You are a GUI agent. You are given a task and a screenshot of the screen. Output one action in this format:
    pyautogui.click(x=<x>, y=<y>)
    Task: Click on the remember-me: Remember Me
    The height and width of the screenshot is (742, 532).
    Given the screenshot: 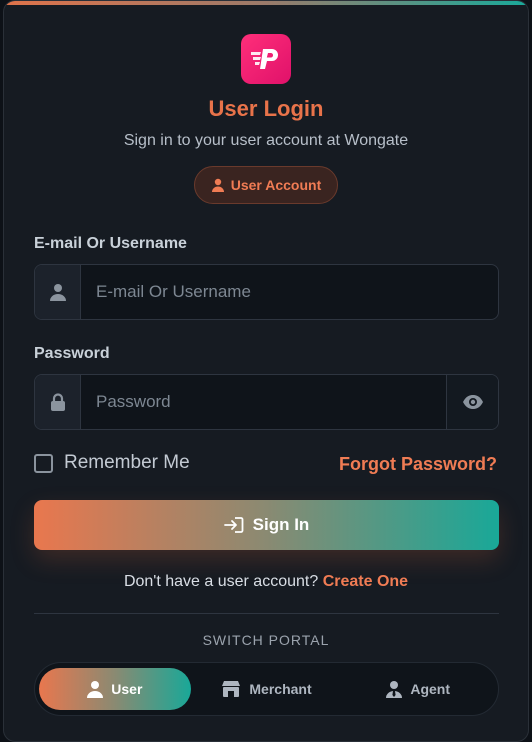 What is the action you would take?
    pyautogui.click(x=112, y=463)
    